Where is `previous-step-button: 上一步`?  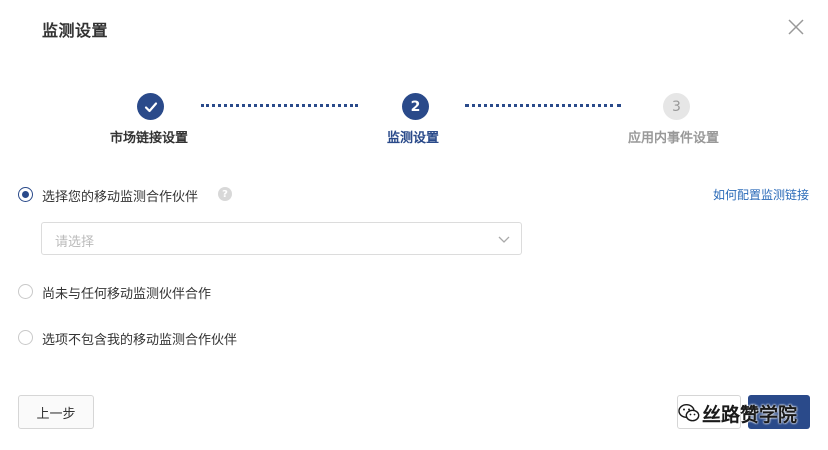 previous-step-button: 上一步 is located at coordinates (56, 412).